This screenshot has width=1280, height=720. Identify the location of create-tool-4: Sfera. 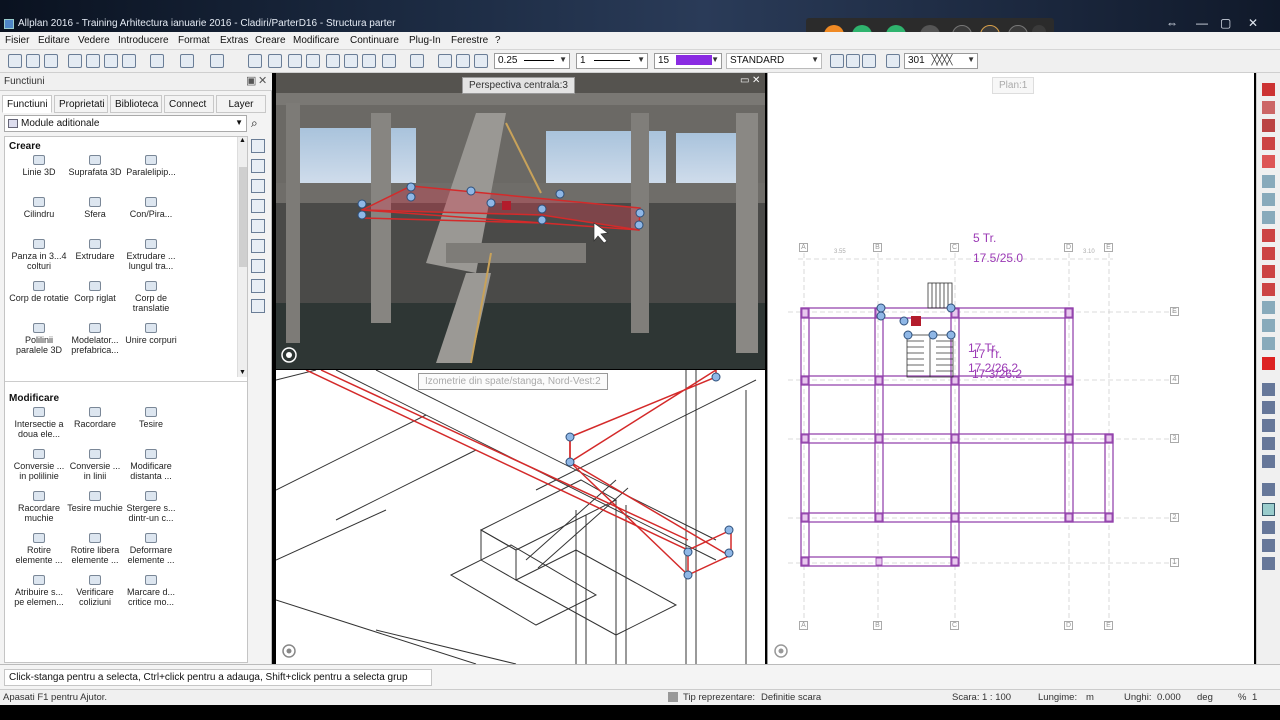
(95, 208).